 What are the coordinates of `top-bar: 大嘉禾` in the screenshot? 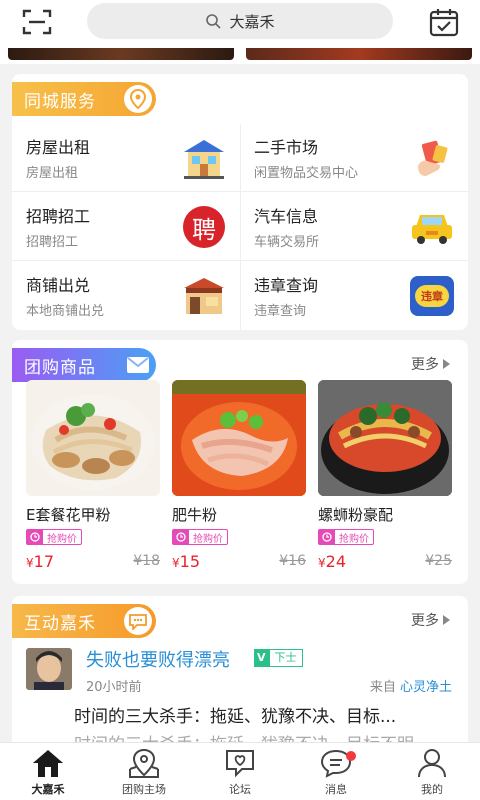 It's located at (240, 22).